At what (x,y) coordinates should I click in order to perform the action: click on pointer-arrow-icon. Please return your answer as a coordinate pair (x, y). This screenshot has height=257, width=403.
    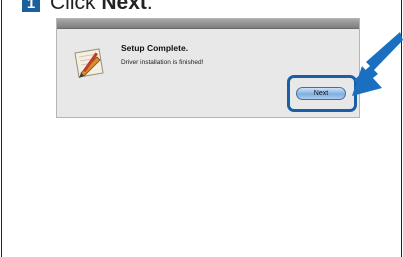
    Looking at the image, I should click on (377, 66).